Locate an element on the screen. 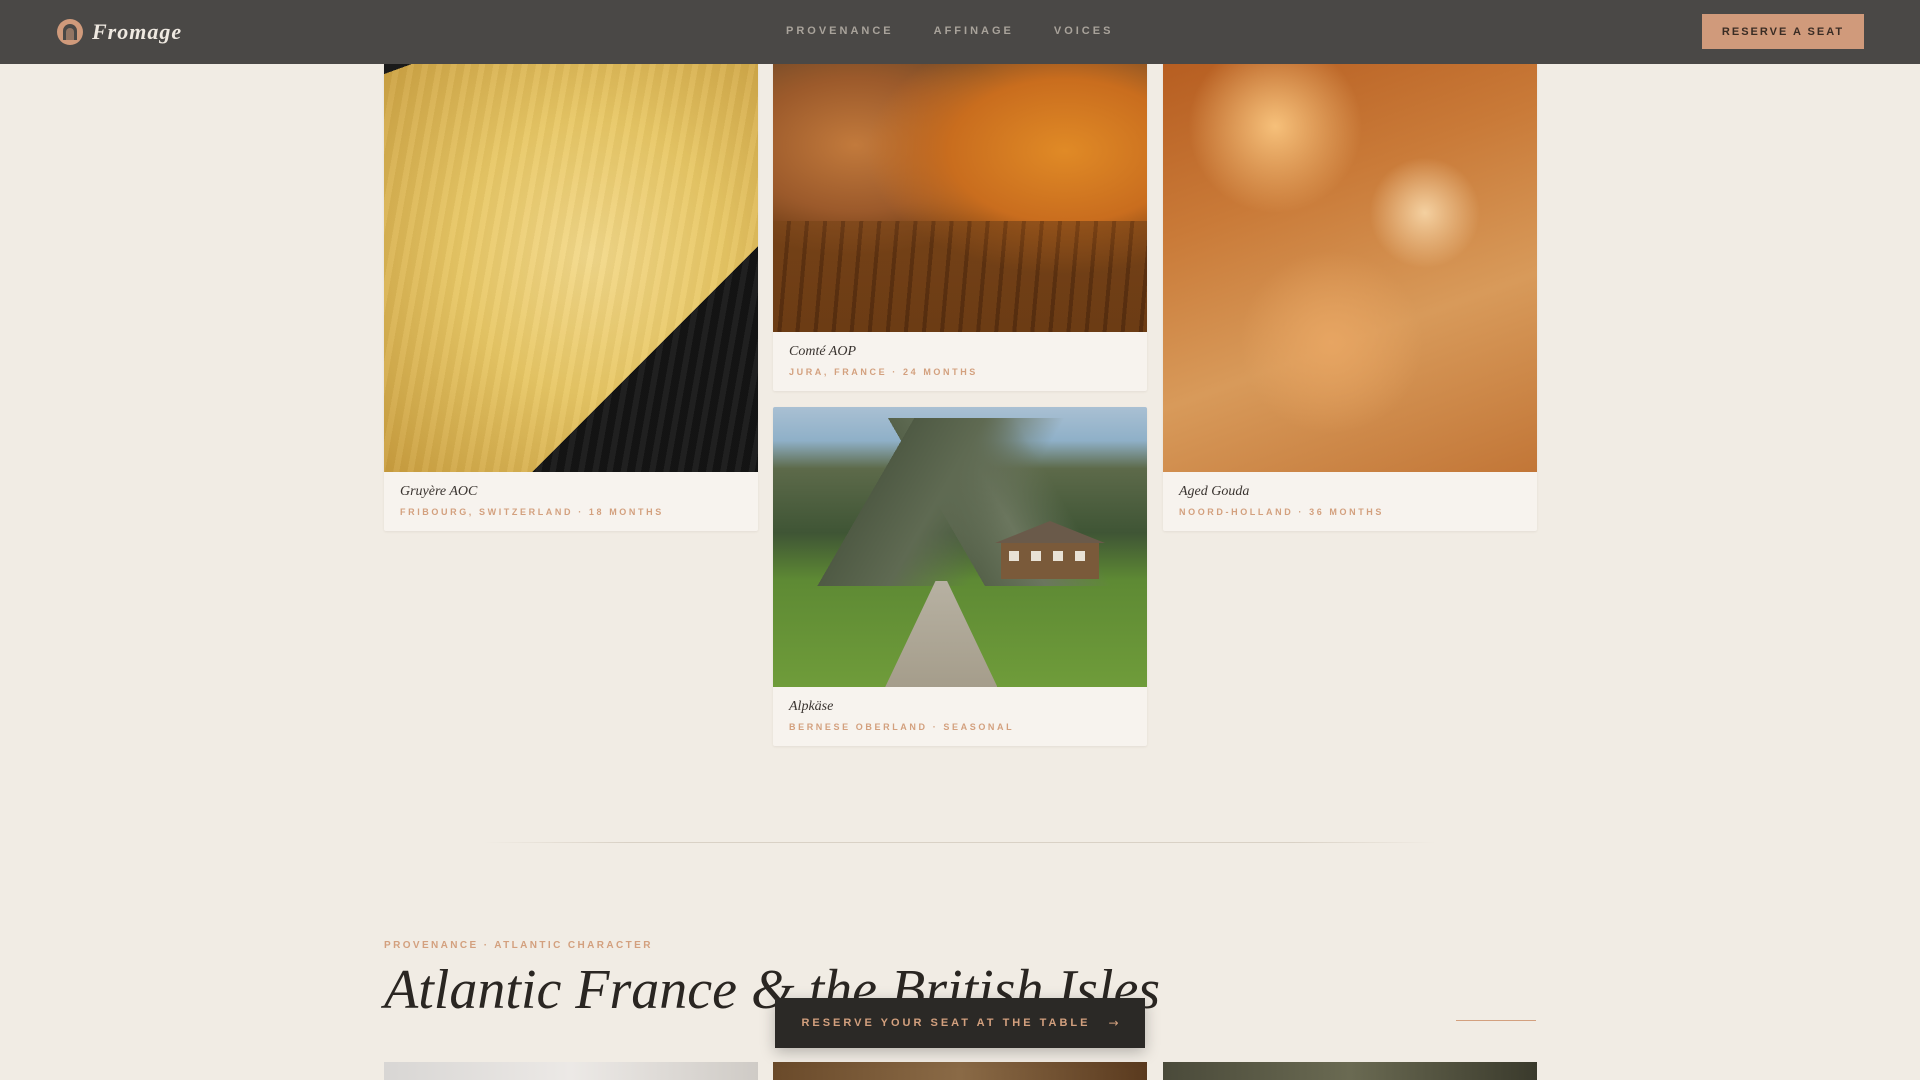 The image size is (1920, 1080). cheese-name: Aged Gouda is located at coordinates (1214, 491).